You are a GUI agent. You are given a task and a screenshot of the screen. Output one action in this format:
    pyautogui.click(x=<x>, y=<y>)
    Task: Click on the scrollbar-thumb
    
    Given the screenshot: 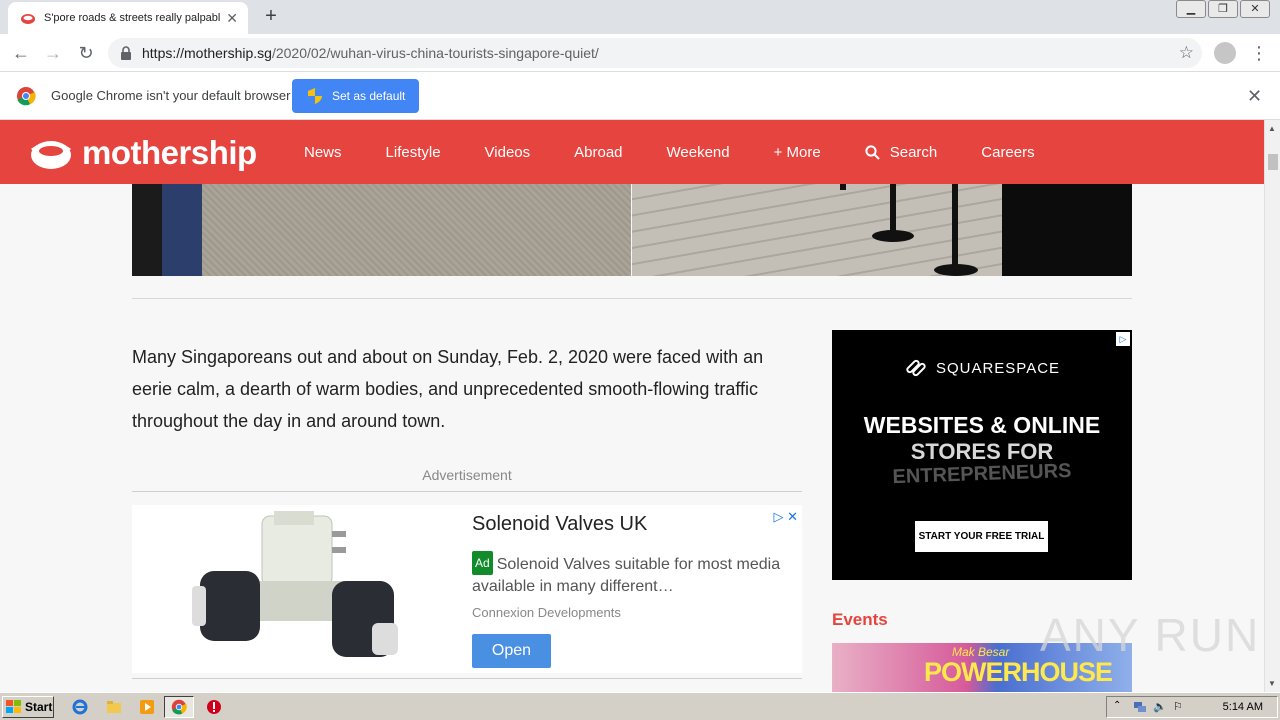 What is the action you would take?
    pyautogui.click(x=1273, y=162)
    